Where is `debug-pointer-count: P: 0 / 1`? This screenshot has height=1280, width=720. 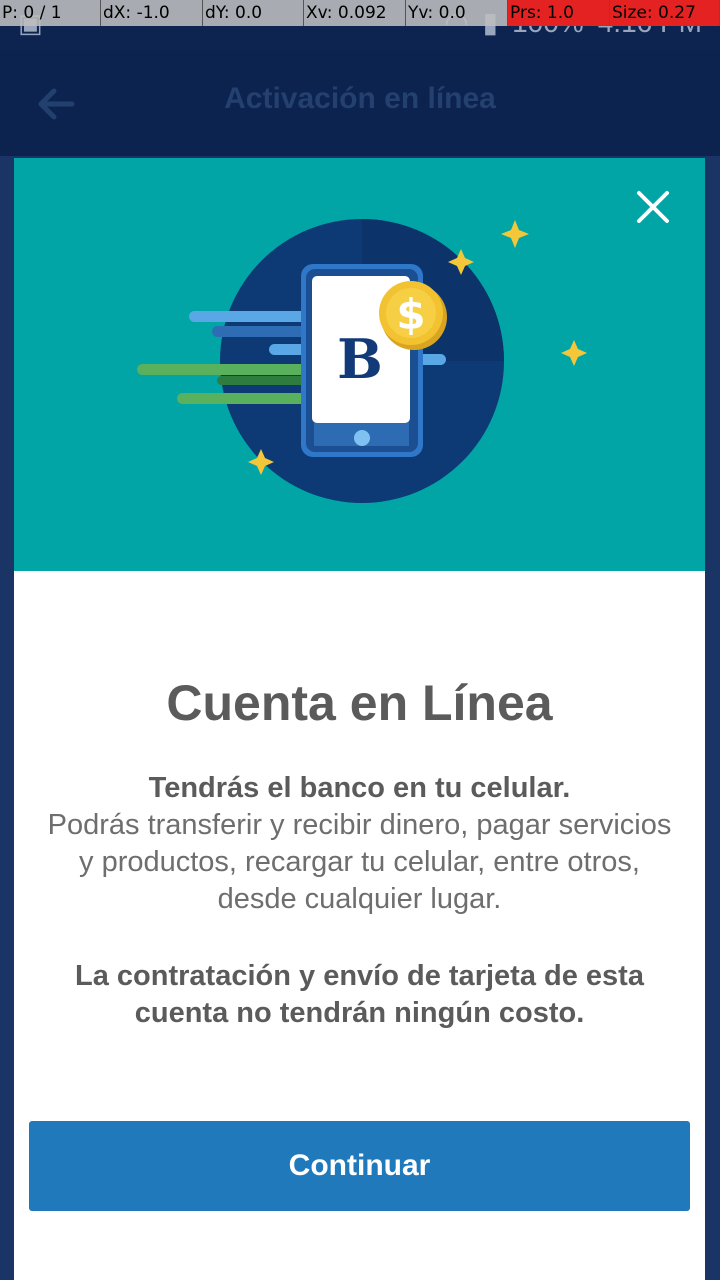
debug-pointer-count: P: 0 / 1 is located at coordinates (50, 13).